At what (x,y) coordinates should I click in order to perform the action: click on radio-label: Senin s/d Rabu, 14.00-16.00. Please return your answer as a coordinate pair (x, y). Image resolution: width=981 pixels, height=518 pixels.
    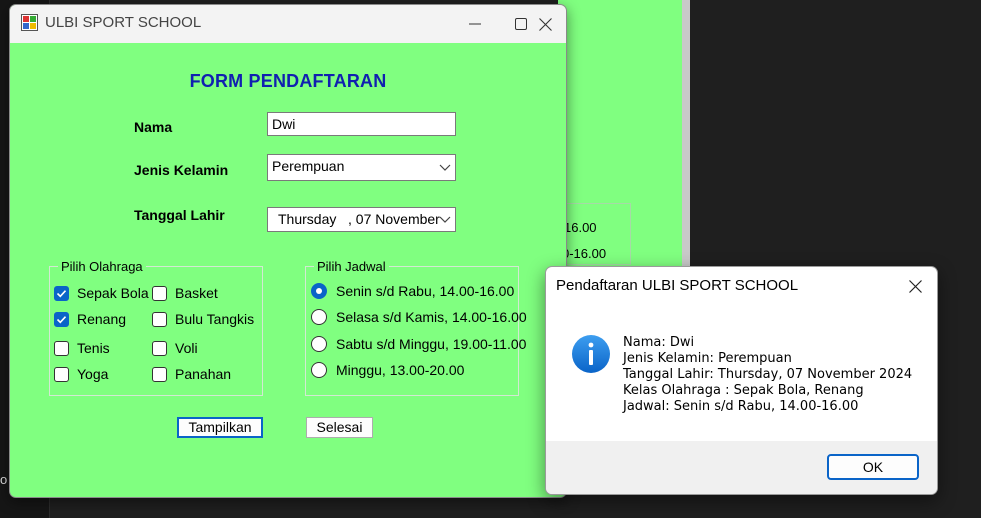
    Looking at the image, I should click on (425, 291).